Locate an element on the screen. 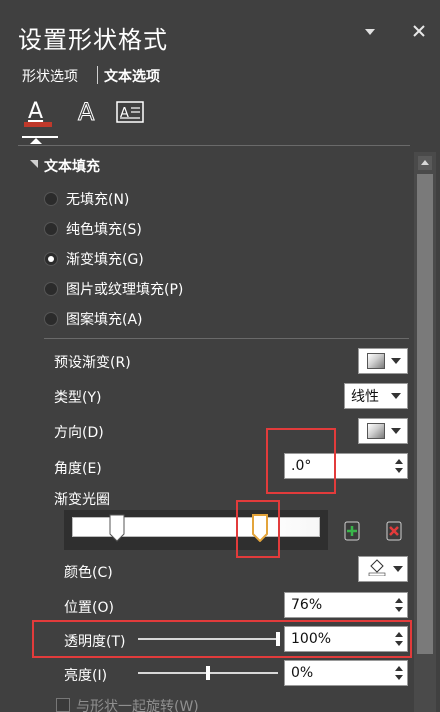 This screenshot has height=712, width=440. radio-no-fill: 无填充(N) is located at coordinates (86, 199).